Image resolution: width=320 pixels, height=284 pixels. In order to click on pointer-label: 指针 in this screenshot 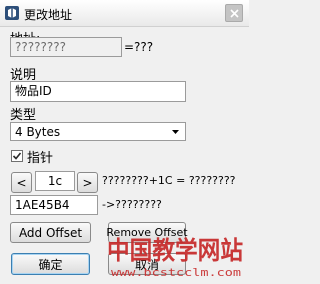, I will do `click(40, 158)`.